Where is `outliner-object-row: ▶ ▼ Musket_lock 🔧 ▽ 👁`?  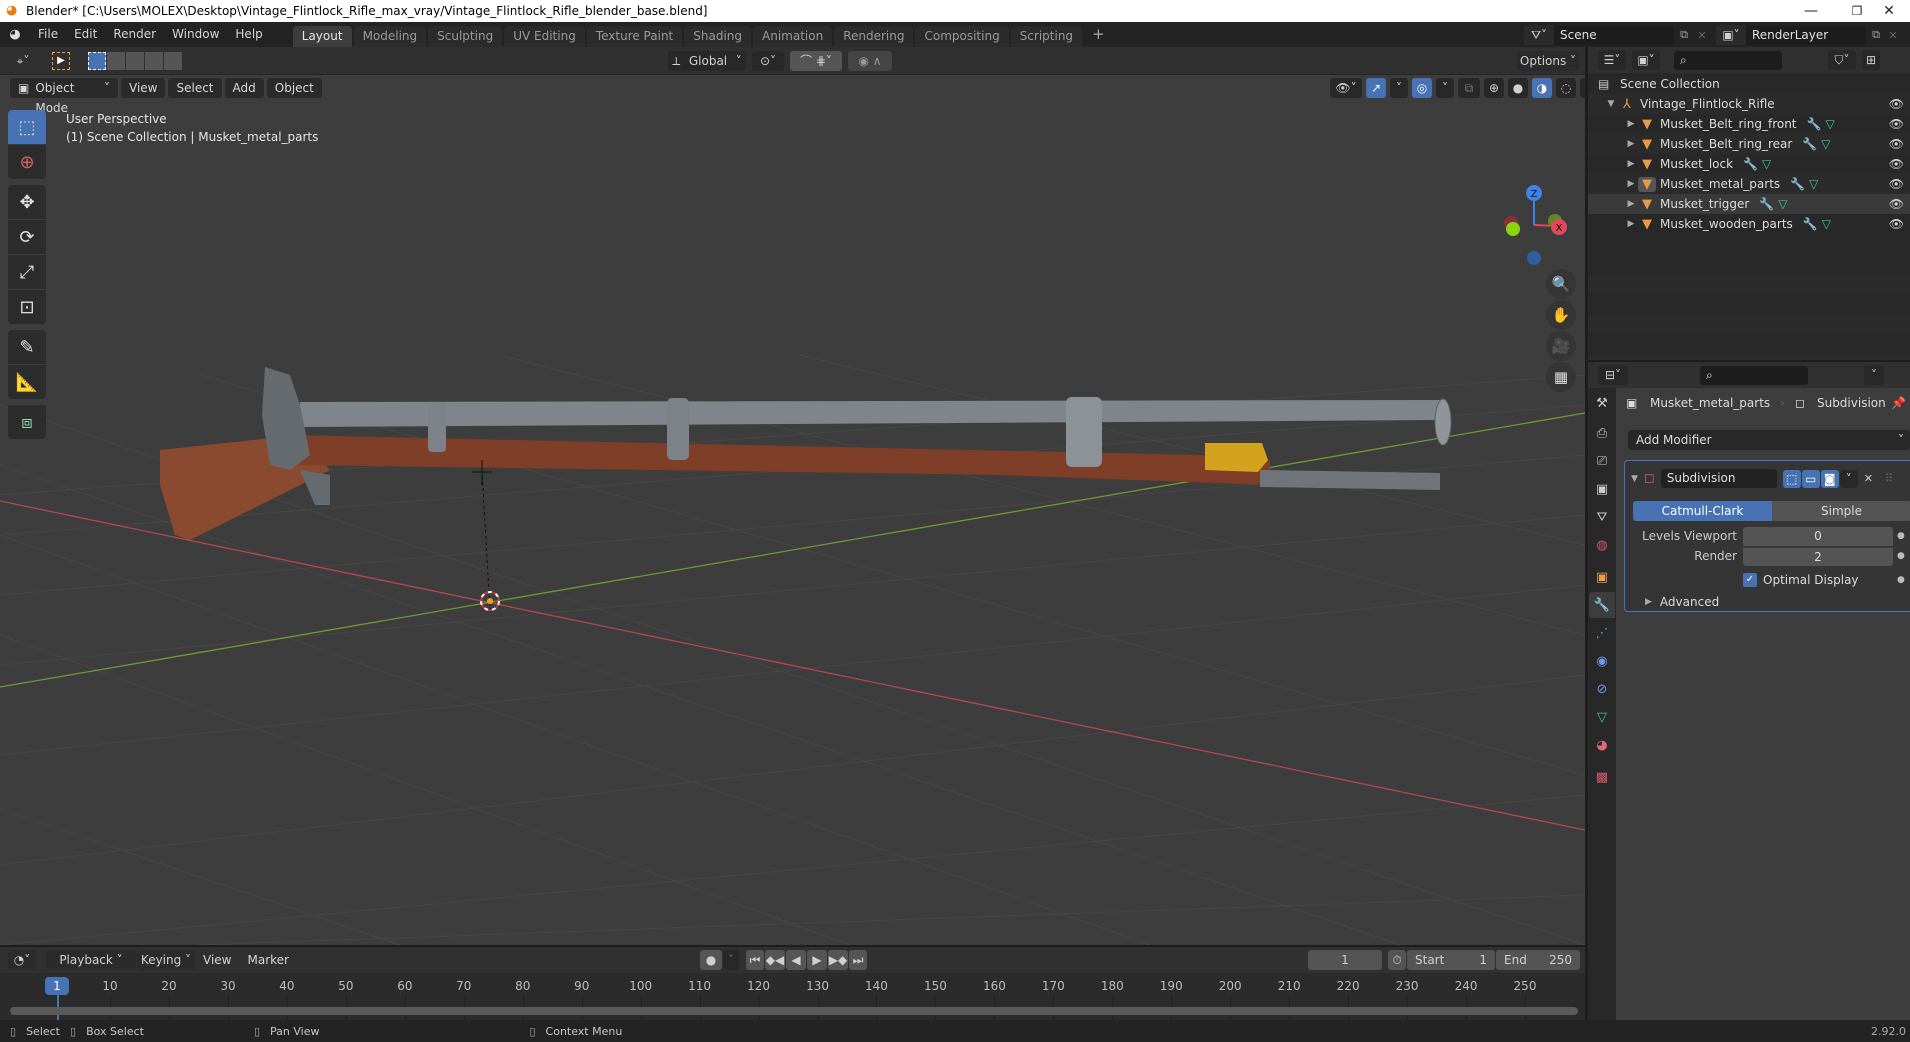 outliner-object-row: ▶ ▼ Musket_lock 🔧 ▽ 👁 is located at coordinates (1749, 164).